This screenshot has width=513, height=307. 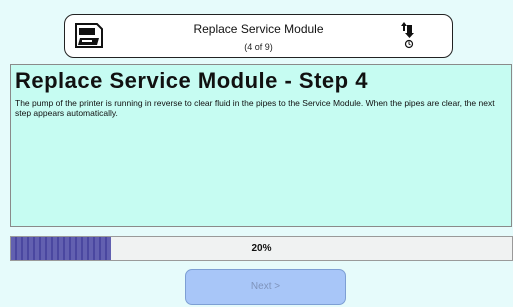 I want to click on header-bar: Replace Service Module (4 of 9), so click(x=258, y=36).